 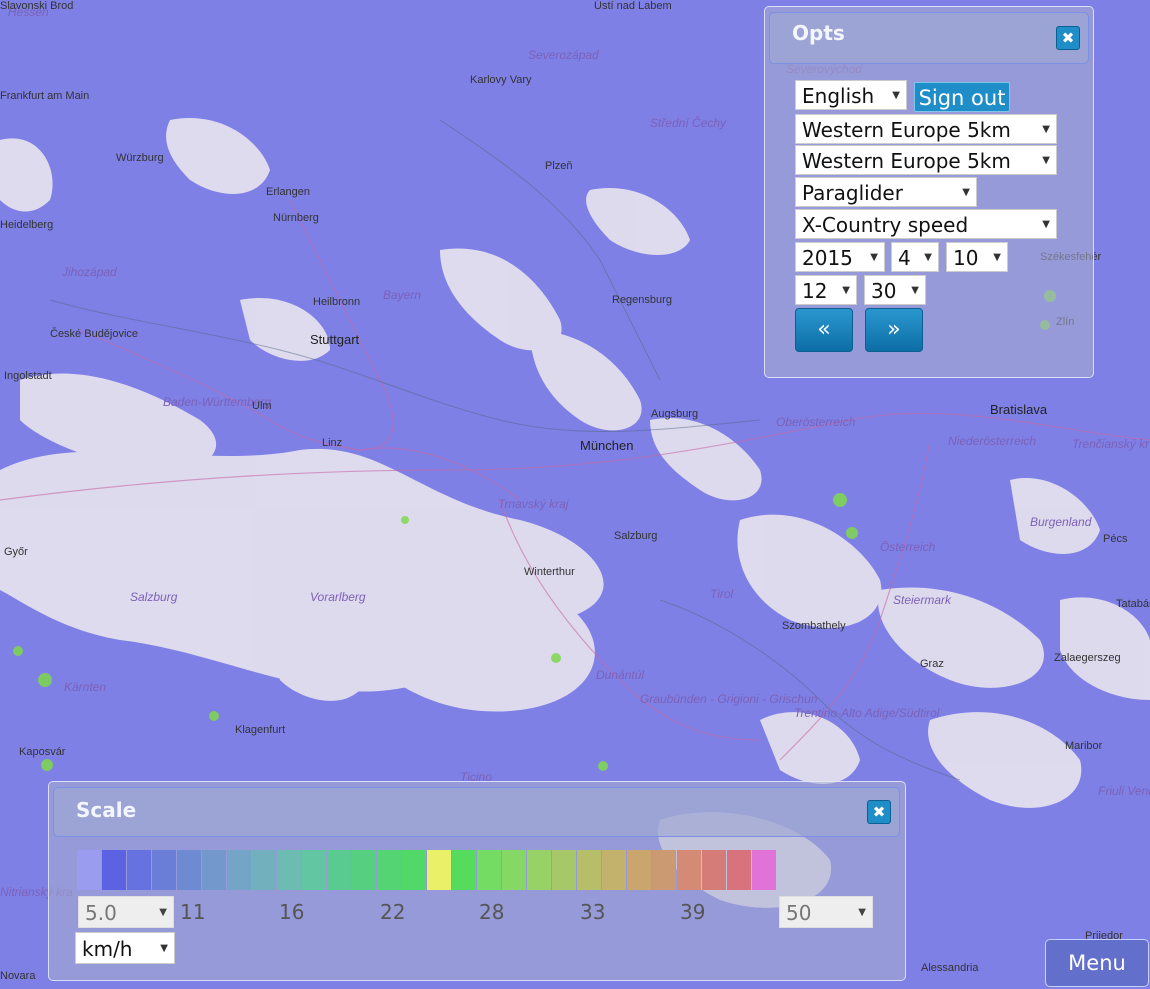 What do you see at coordinates (262, 406) in the screenshot?
I see `map-label: Ulm` at bounding box center [262, 406].